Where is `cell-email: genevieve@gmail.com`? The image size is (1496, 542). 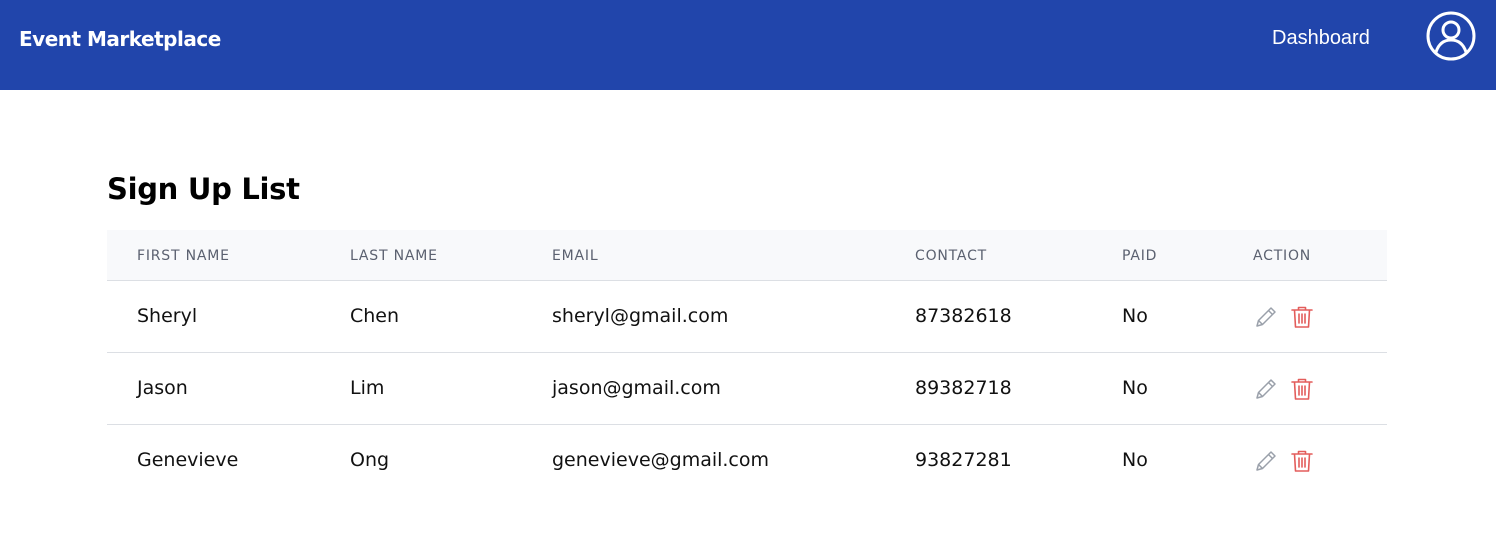
cell-email: genevieve@gmail.com is located at coordinates (661, 460).